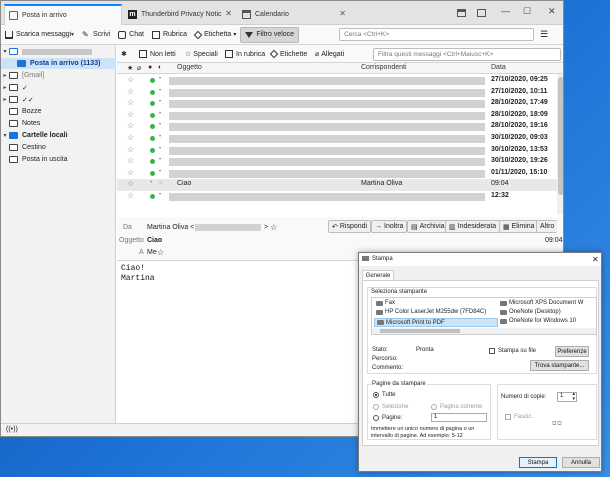 The width and height of the screenshot is (610, 477). What do you see at coordinates (150, 67) in the screenshot?
I see `read-column-icon: ●` at bounding box center [150, 67].